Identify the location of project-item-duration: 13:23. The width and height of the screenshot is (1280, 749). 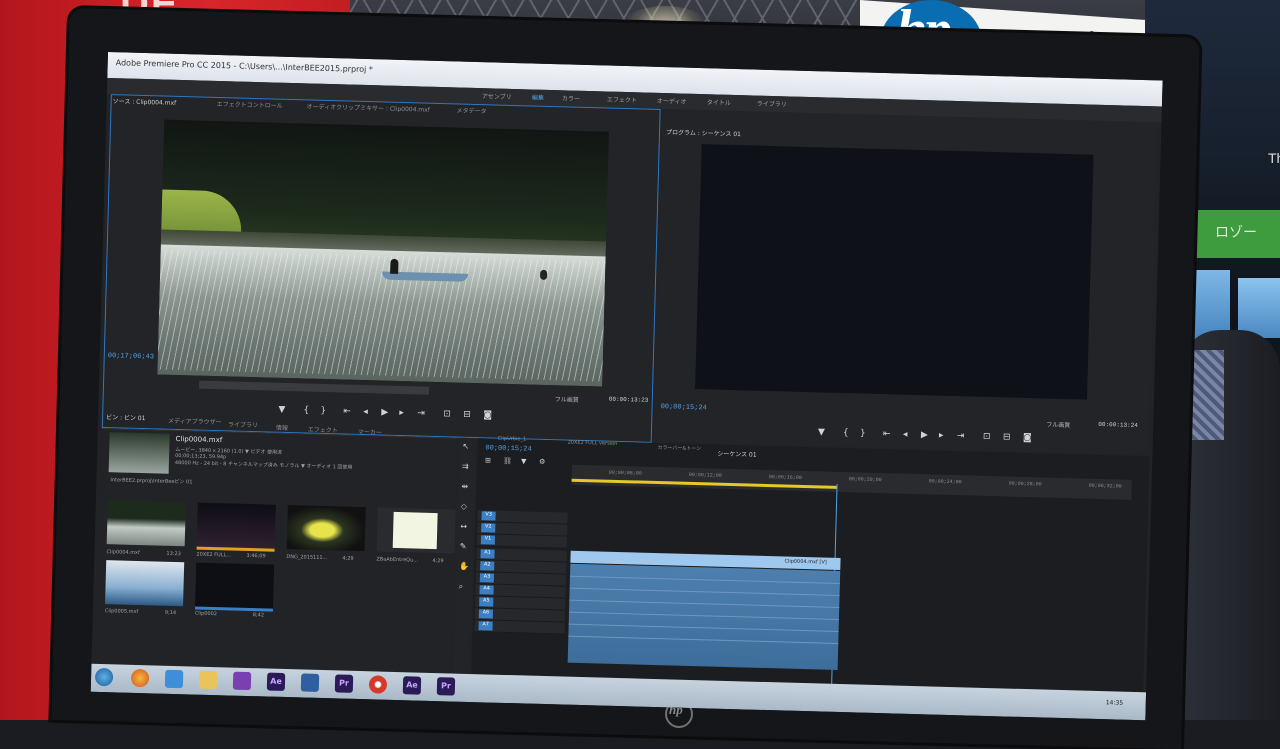
(173, 554).